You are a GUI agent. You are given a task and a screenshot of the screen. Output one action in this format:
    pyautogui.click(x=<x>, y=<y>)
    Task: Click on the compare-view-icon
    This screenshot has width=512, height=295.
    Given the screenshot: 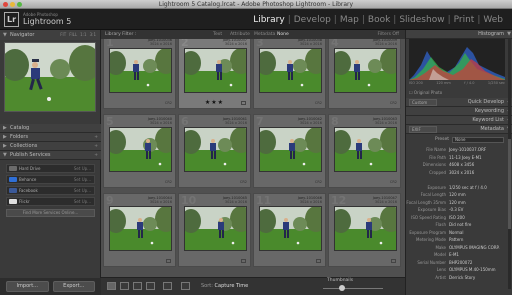 What is the action you would take?
    pyautogui.click(x=137, y=286)
    